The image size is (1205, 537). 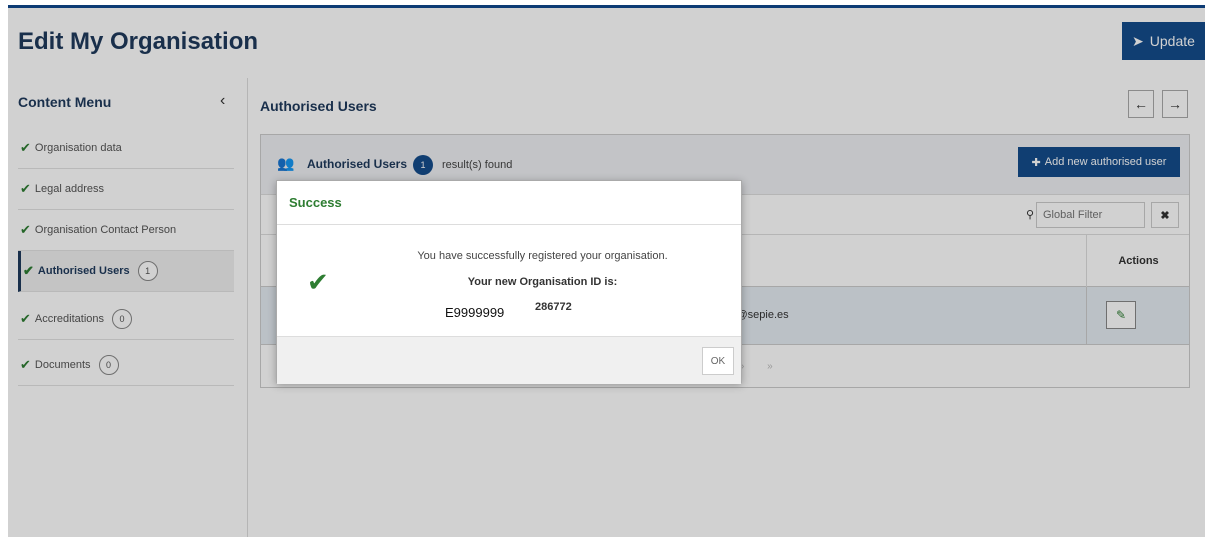 I want to click on organisation-id-value: 286772, so click(x=553, y=307).